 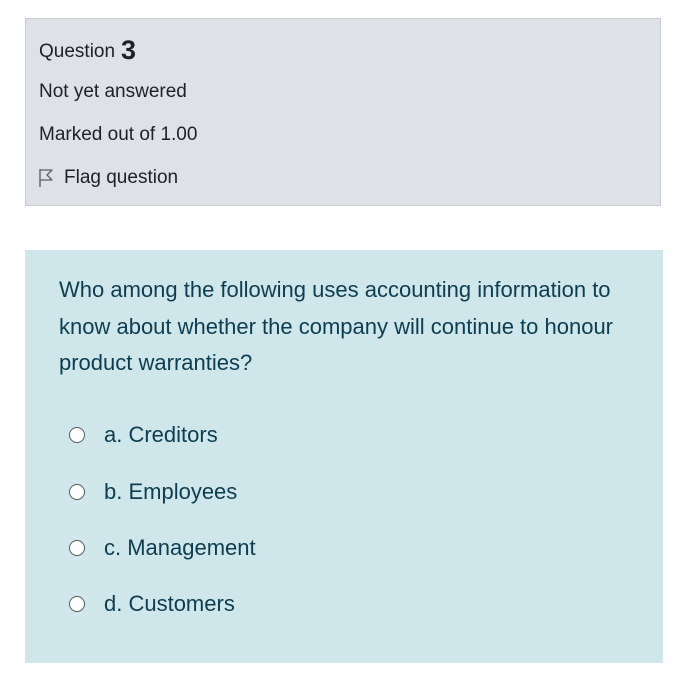 What do you see at coordinates (129, 50) in the screenshot?
I see `question-number: 3` at bounding box center [129, 50].